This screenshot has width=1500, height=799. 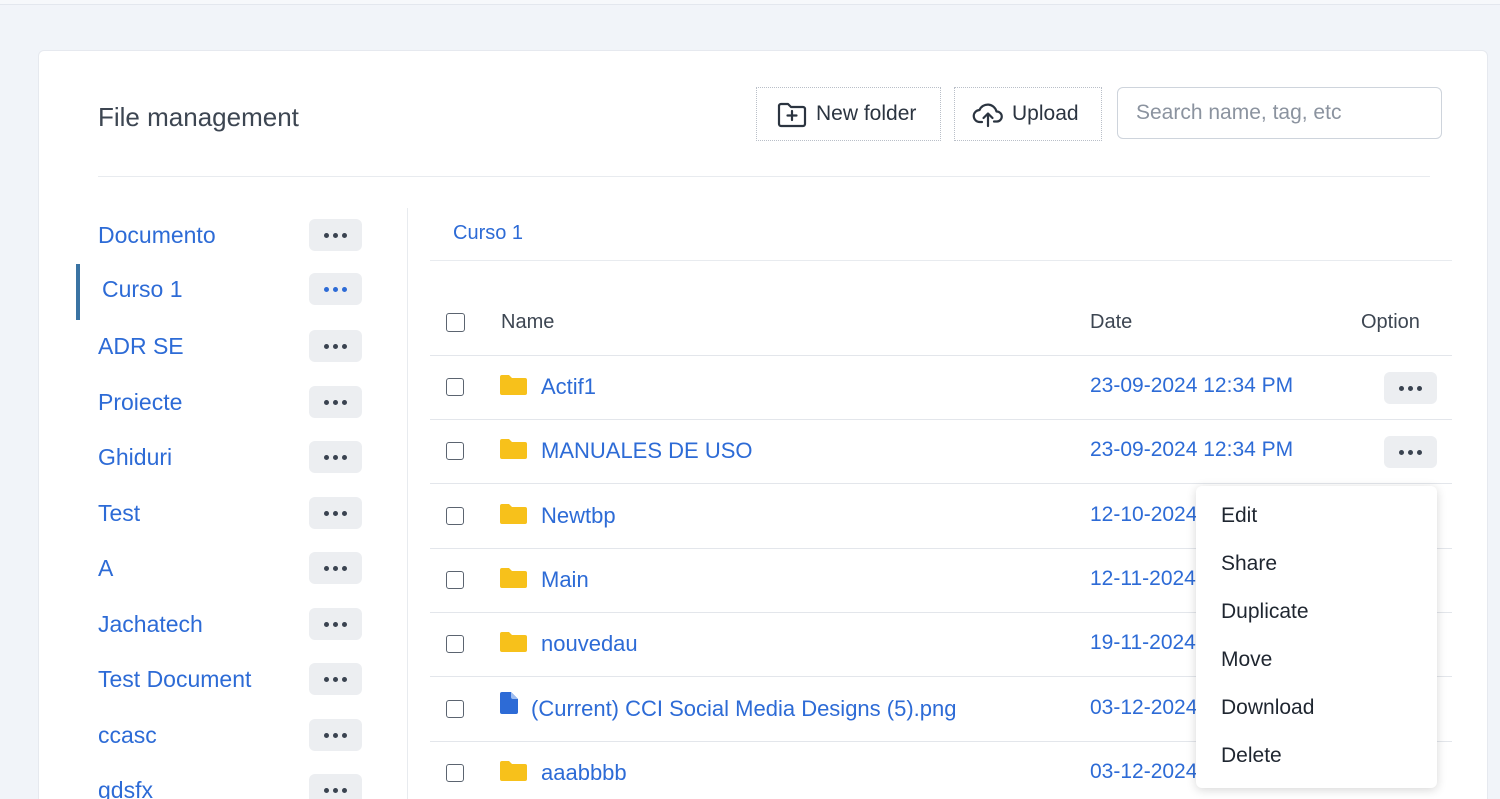 What do you see at coordinates (221, 624) in the screenshot?
I see `sidebar-item-jachatech: Jachatech` at bounding box center [221, 624].